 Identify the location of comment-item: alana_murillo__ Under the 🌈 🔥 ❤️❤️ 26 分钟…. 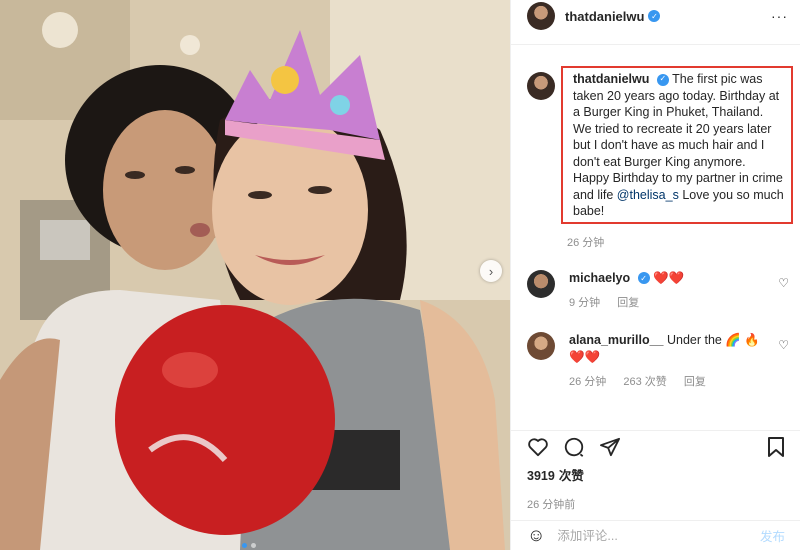
(655, 361).